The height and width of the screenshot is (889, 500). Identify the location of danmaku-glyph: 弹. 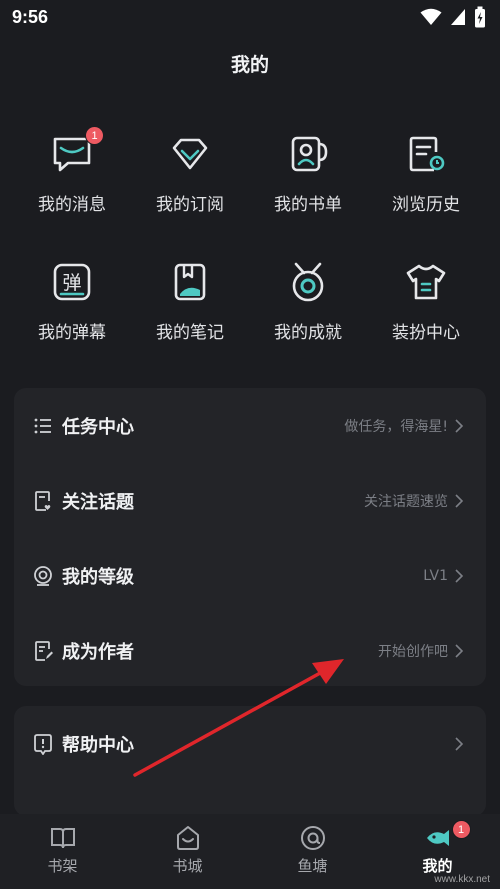
(71, 283).